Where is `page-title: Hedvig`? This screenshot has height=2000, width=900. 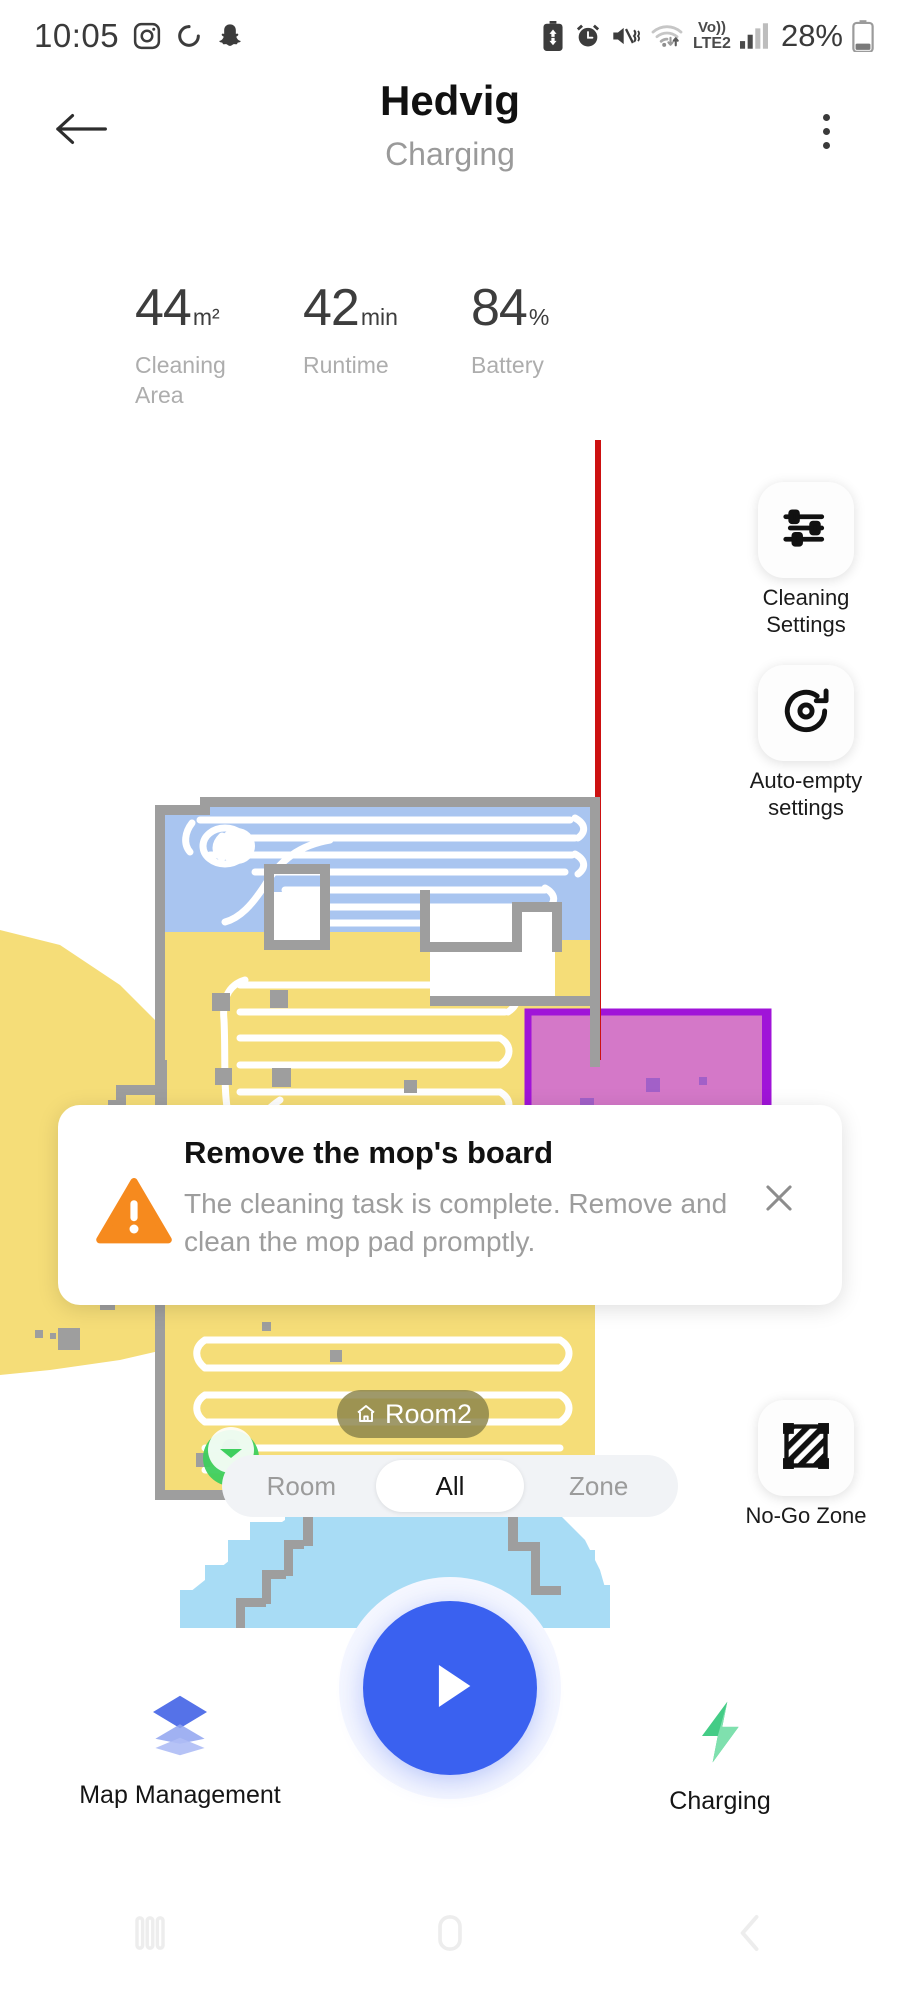 page-title: Hedvig is located at coordinates (450, 100).